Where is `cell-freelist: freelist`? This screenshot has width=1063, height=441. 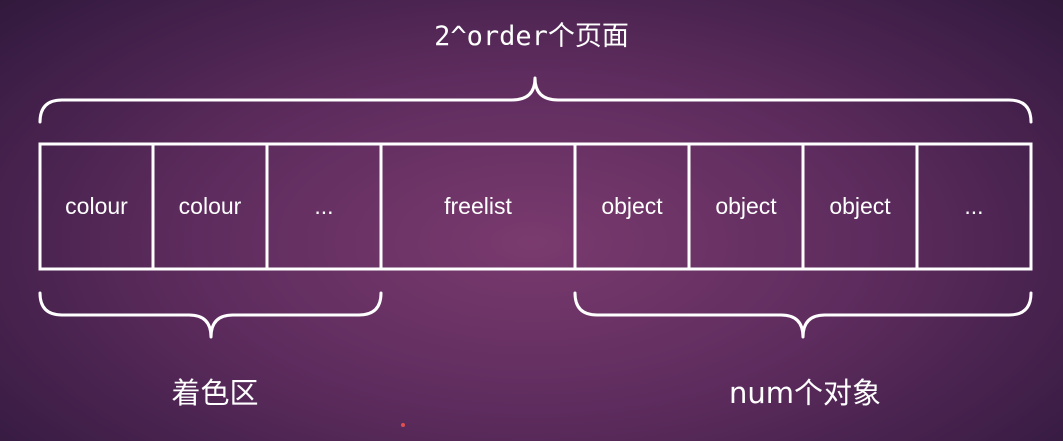
cell-freelist: freelist is located at coordinates (478, 206).